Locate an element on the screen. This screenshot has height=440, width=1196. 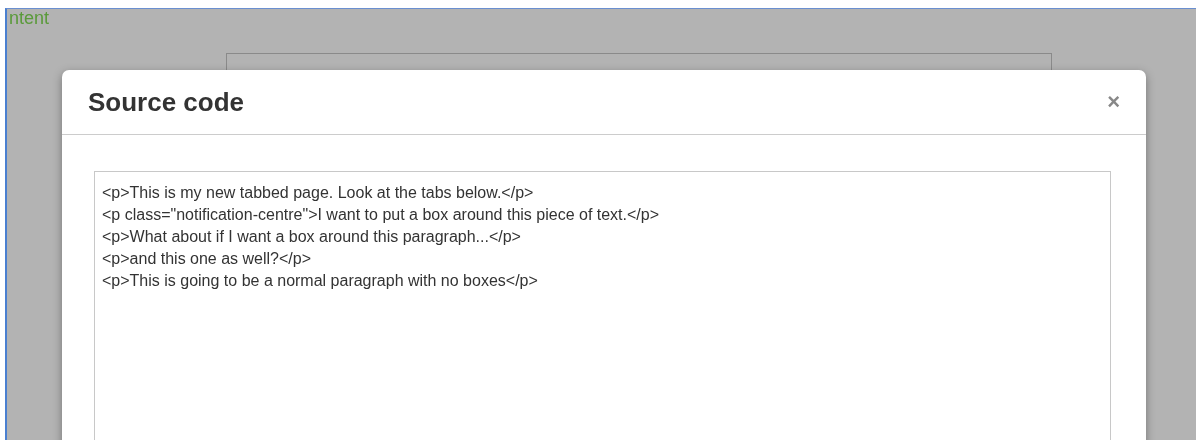
code-line: <p>This is my new tabbed page. Look at the tabs below.</p> is located at coordinates (318, 193).